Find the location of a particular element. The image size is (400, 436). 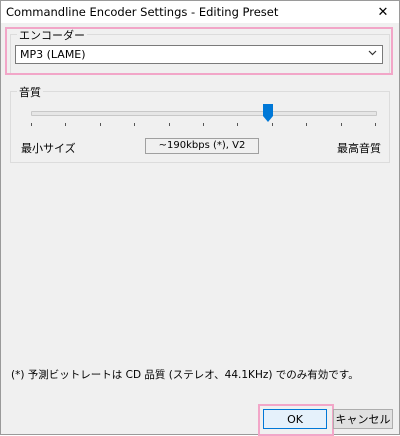

encoder-selected-value: MP3 (LAME) is located at coordinates (53, 54).